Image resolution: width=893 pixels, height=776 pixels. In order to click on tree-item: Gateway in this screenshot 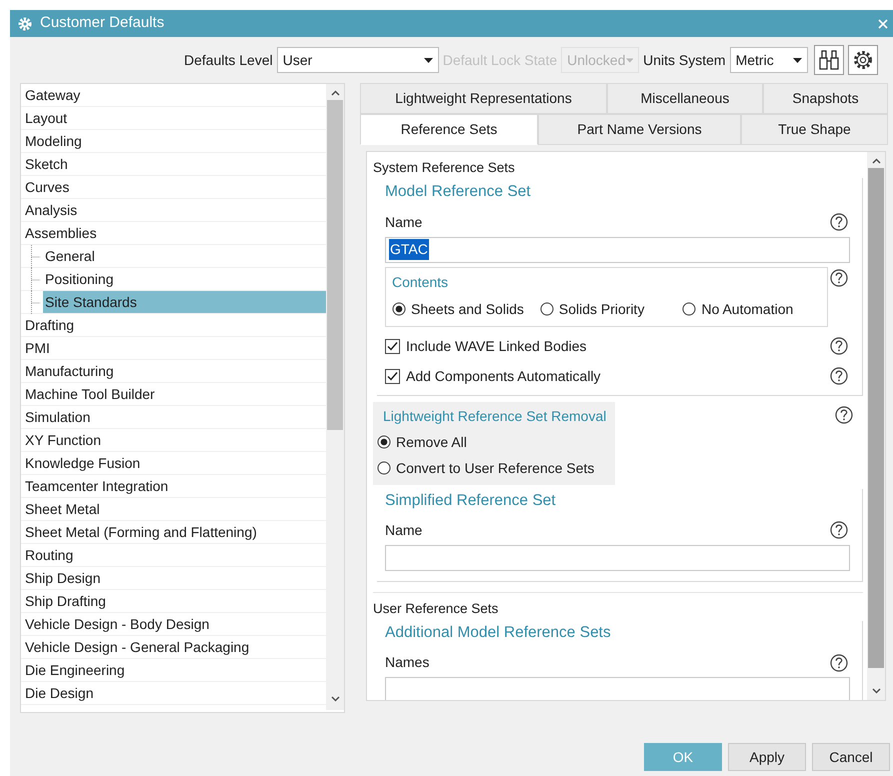, I will do `click(173, 95)`.